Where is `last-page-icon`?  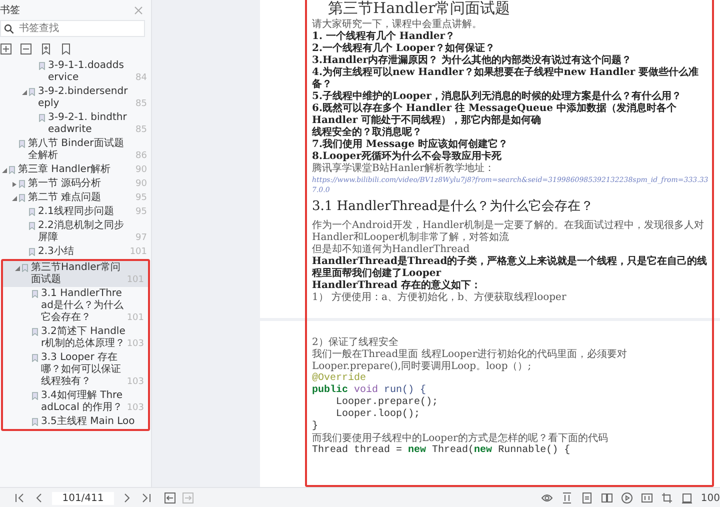
last-page-icon is located at coordinates (146, 498).